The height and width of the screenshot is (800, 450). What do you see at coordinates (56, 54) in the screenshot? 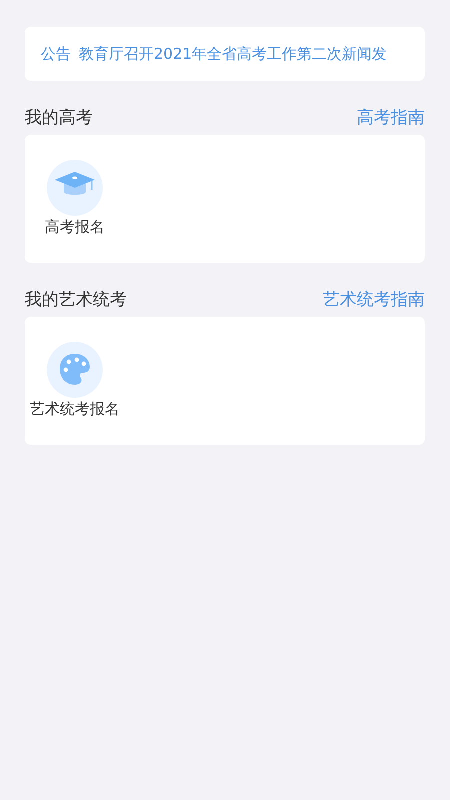
I see `notice-label: 公告` at bounding box center [56, 54].